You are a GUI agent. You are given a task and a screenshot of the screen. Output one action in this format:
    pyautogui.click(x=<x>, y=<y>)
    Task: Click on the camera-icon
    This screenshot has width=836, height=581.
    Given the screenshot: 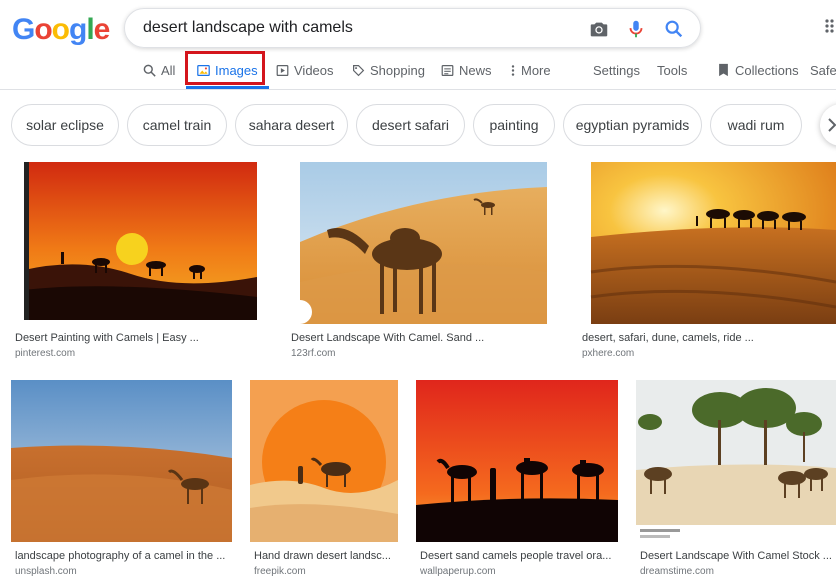 What is the action you would take?
    pyautogui.click(x=599, y=29)
    